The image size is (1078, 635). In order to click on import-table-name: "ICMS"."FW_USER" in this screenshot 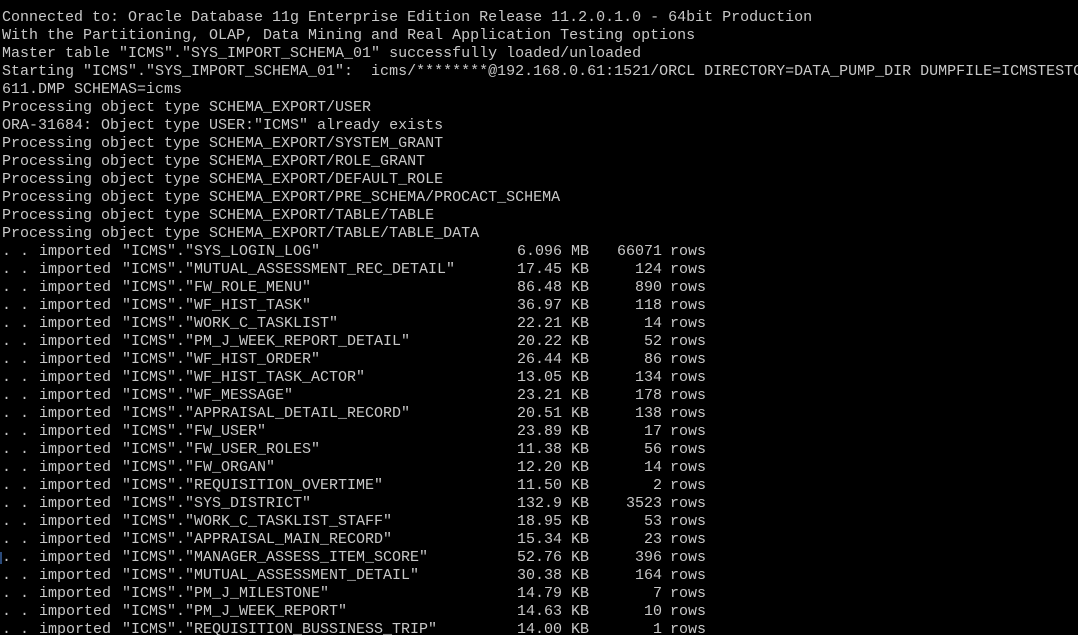, I will do `click(194, 431)`.